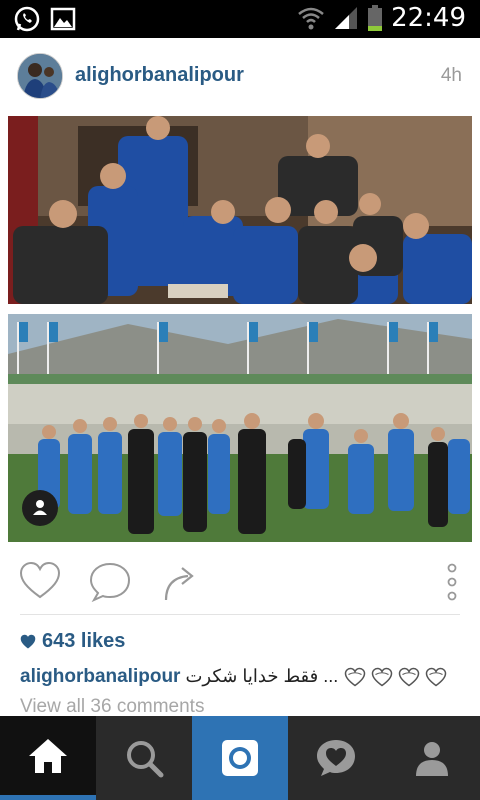  Describe the element at coordinates (159, 75) in the screenshot. I see `post-username: alighorbanalipour` at that location.